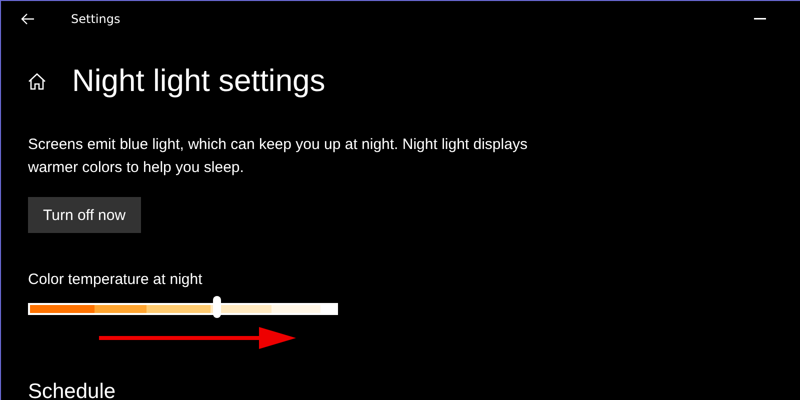 The width and height of the screenshot is (800, 400). Describe the element at coordinates (28, 19) in the screenshot. I see `back-icon` at that location.